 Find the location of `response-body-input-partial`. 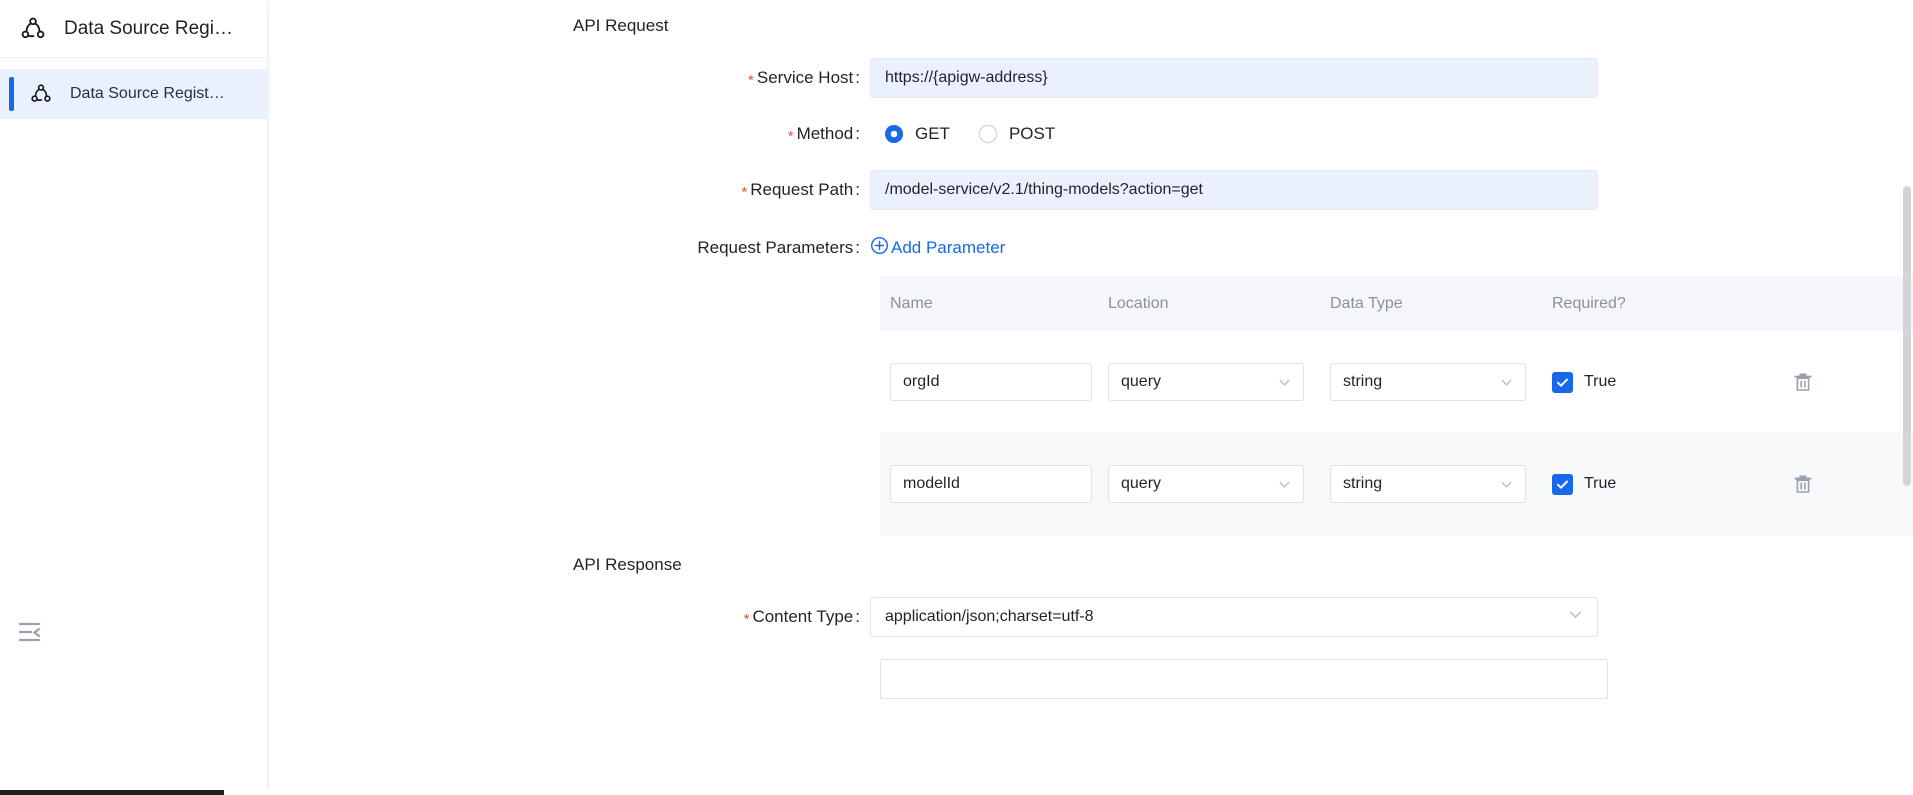

response-body-input-partial is located at coordinates (1244, 679).